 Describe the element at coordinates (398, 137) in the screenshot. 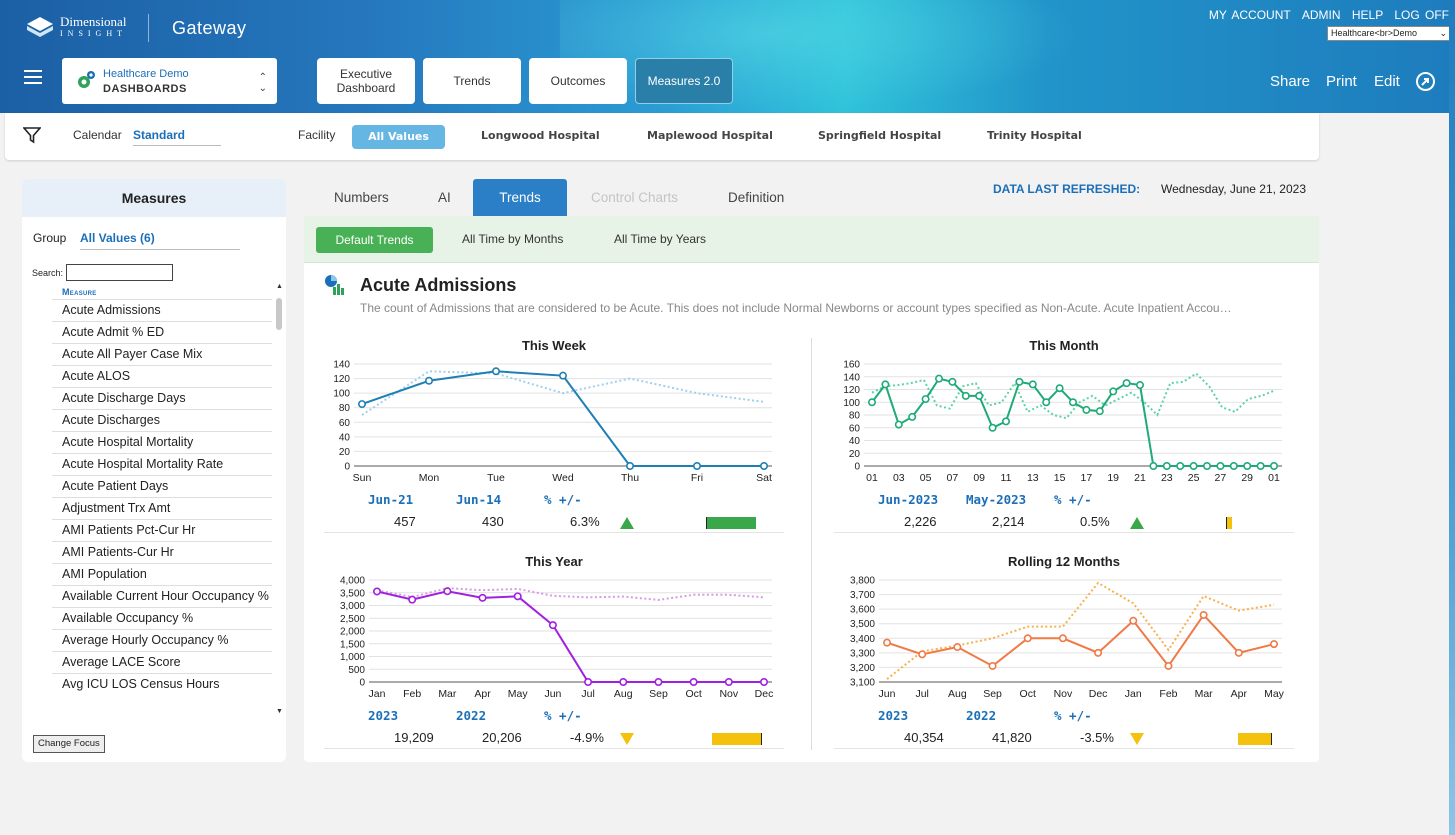

I see `facility-all-values: All Values` at that location.